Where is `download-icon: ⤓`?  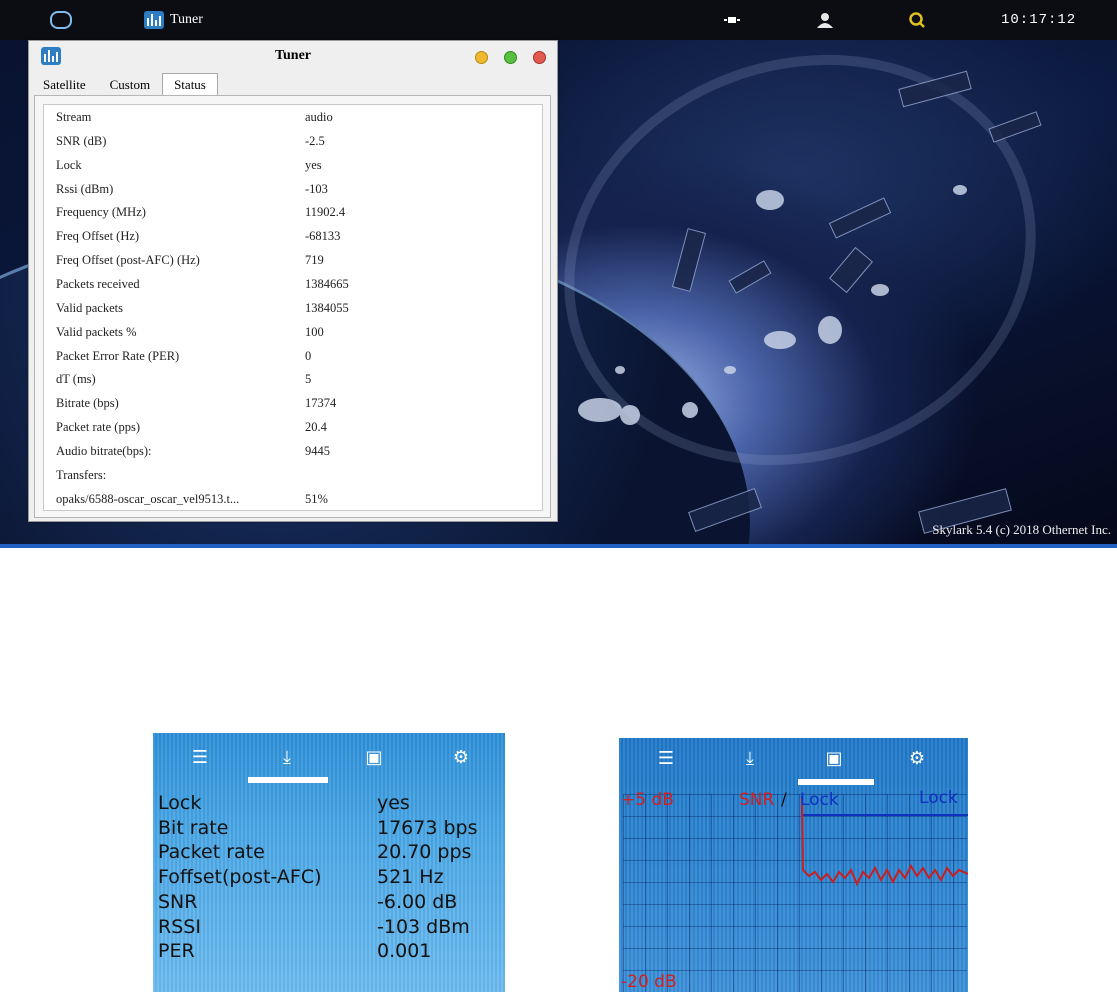
download-icon: ⤓ is located at coordinates (287, 757).